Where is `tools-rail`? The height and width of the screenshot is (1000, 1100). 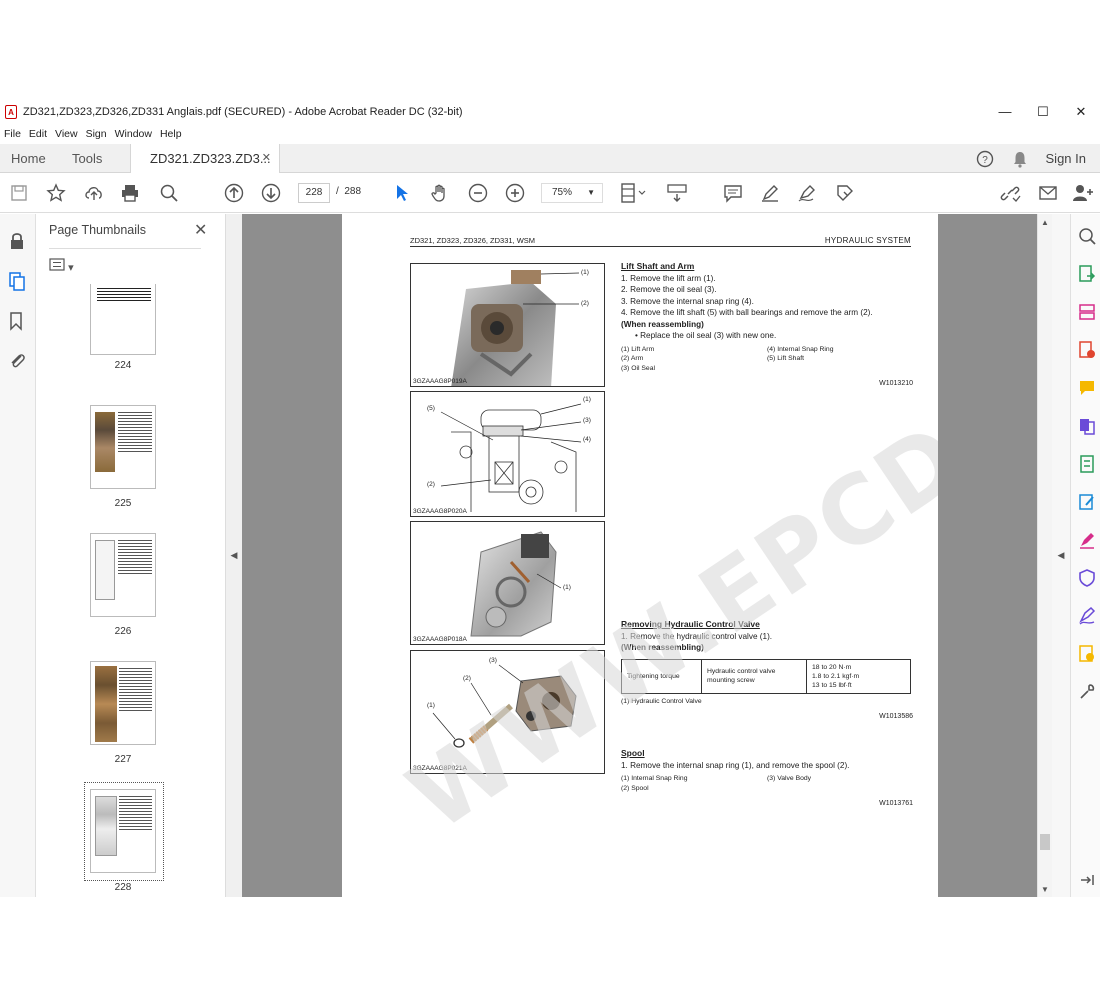 tools-rail is located at coordinates (1085, 555).